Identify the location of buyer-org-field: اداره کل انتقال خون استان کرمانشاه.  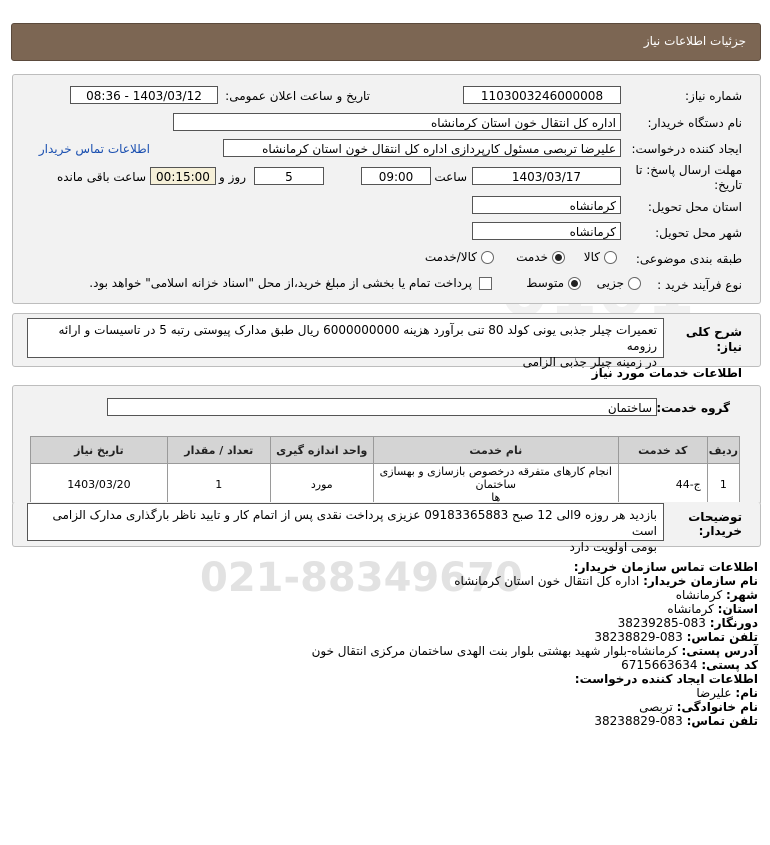
(397, 122).